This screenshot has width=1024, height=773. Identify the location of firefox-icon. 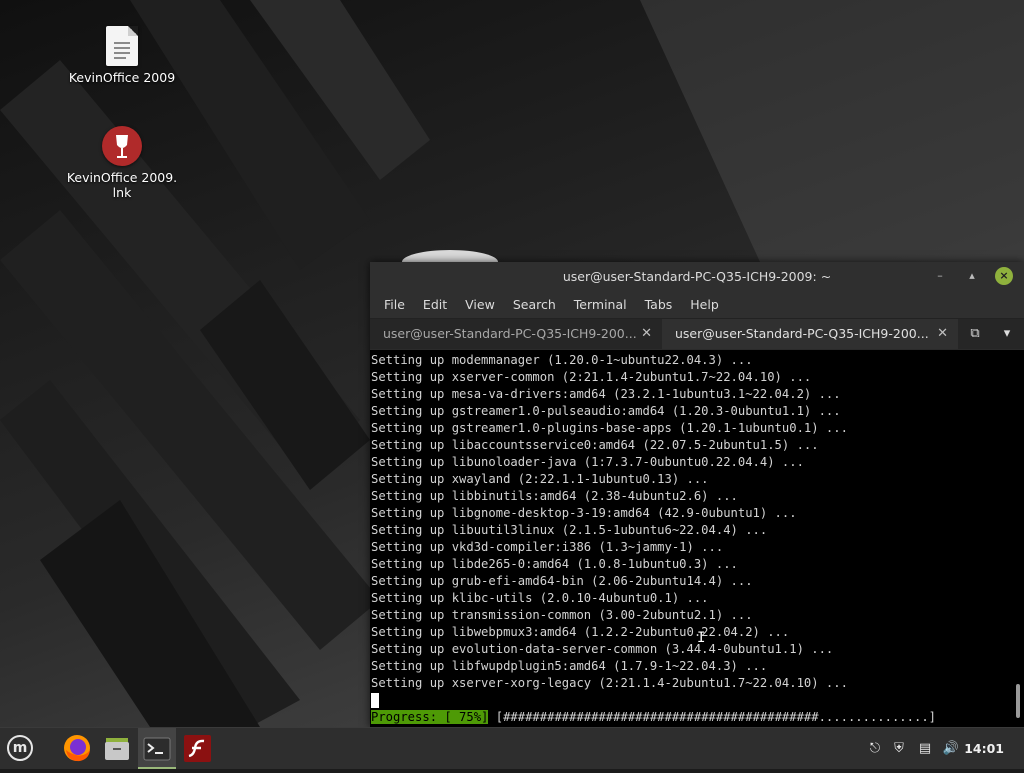
(77, 748).